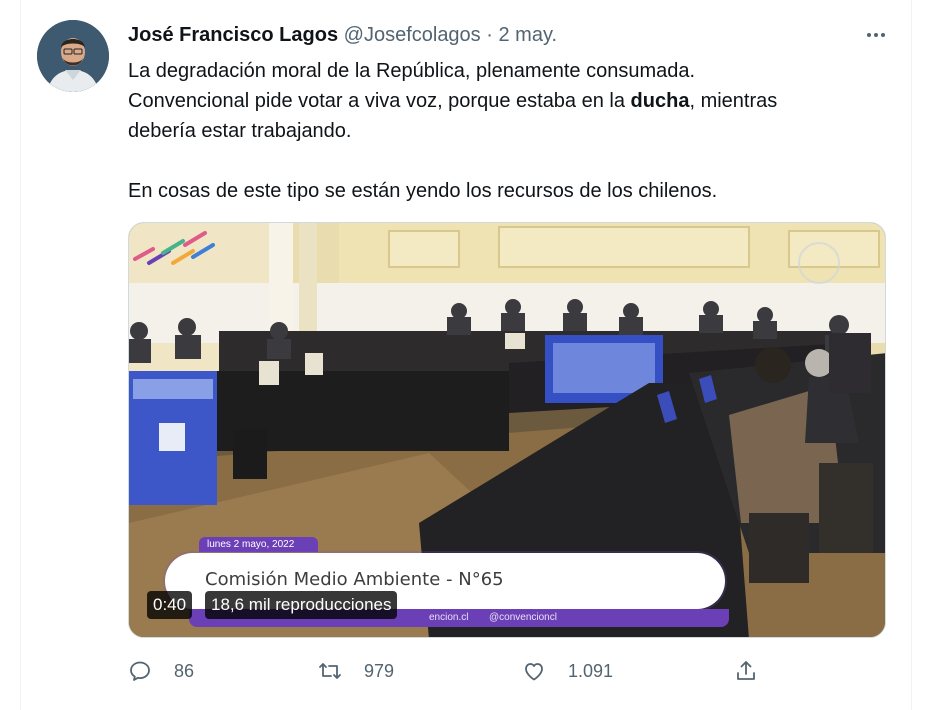  Describe the element at coordinates (140, 671) in the screenshot. I see `reply-icon` at that location.